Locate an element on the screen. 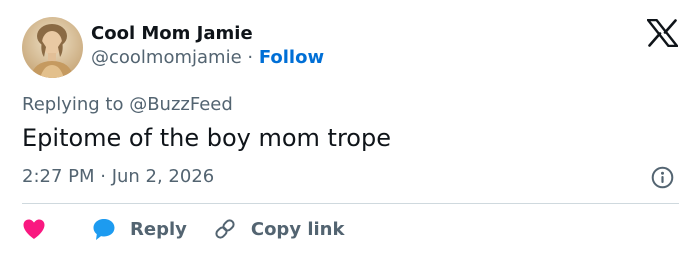  tweet-header: Cool Mom Jamie @coolmomjamie · Follow is located at coordinates (173, 47).